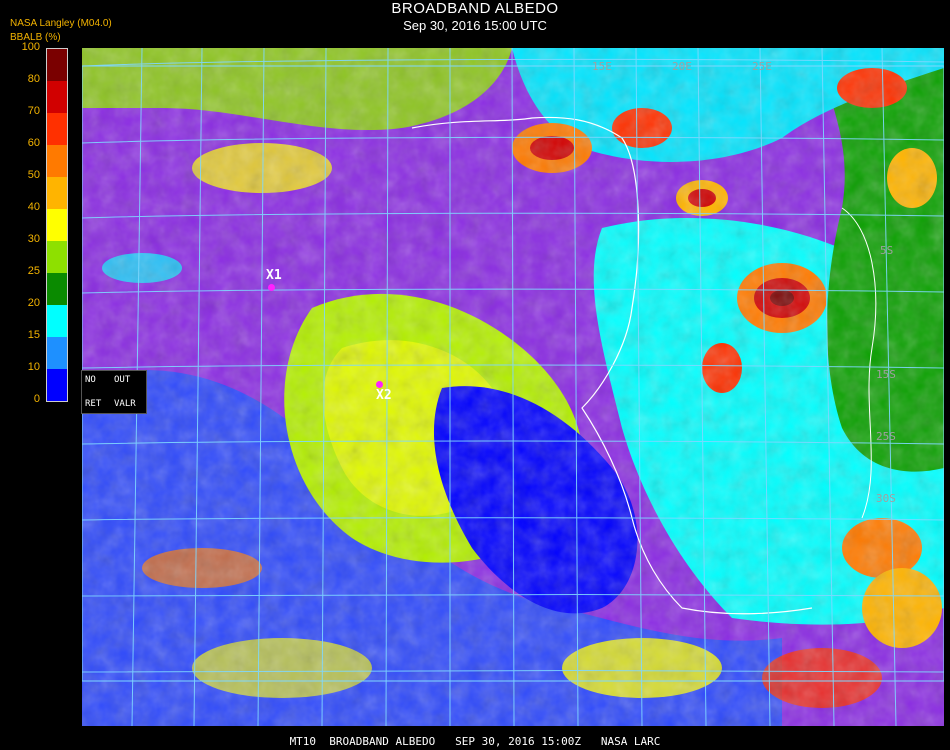 This screenshot has height=750, width=950. What do you see at coordinates (886, 436) in the screenshot?
I see `lat-label-25s: 25S` at bounding box center [886, 436].